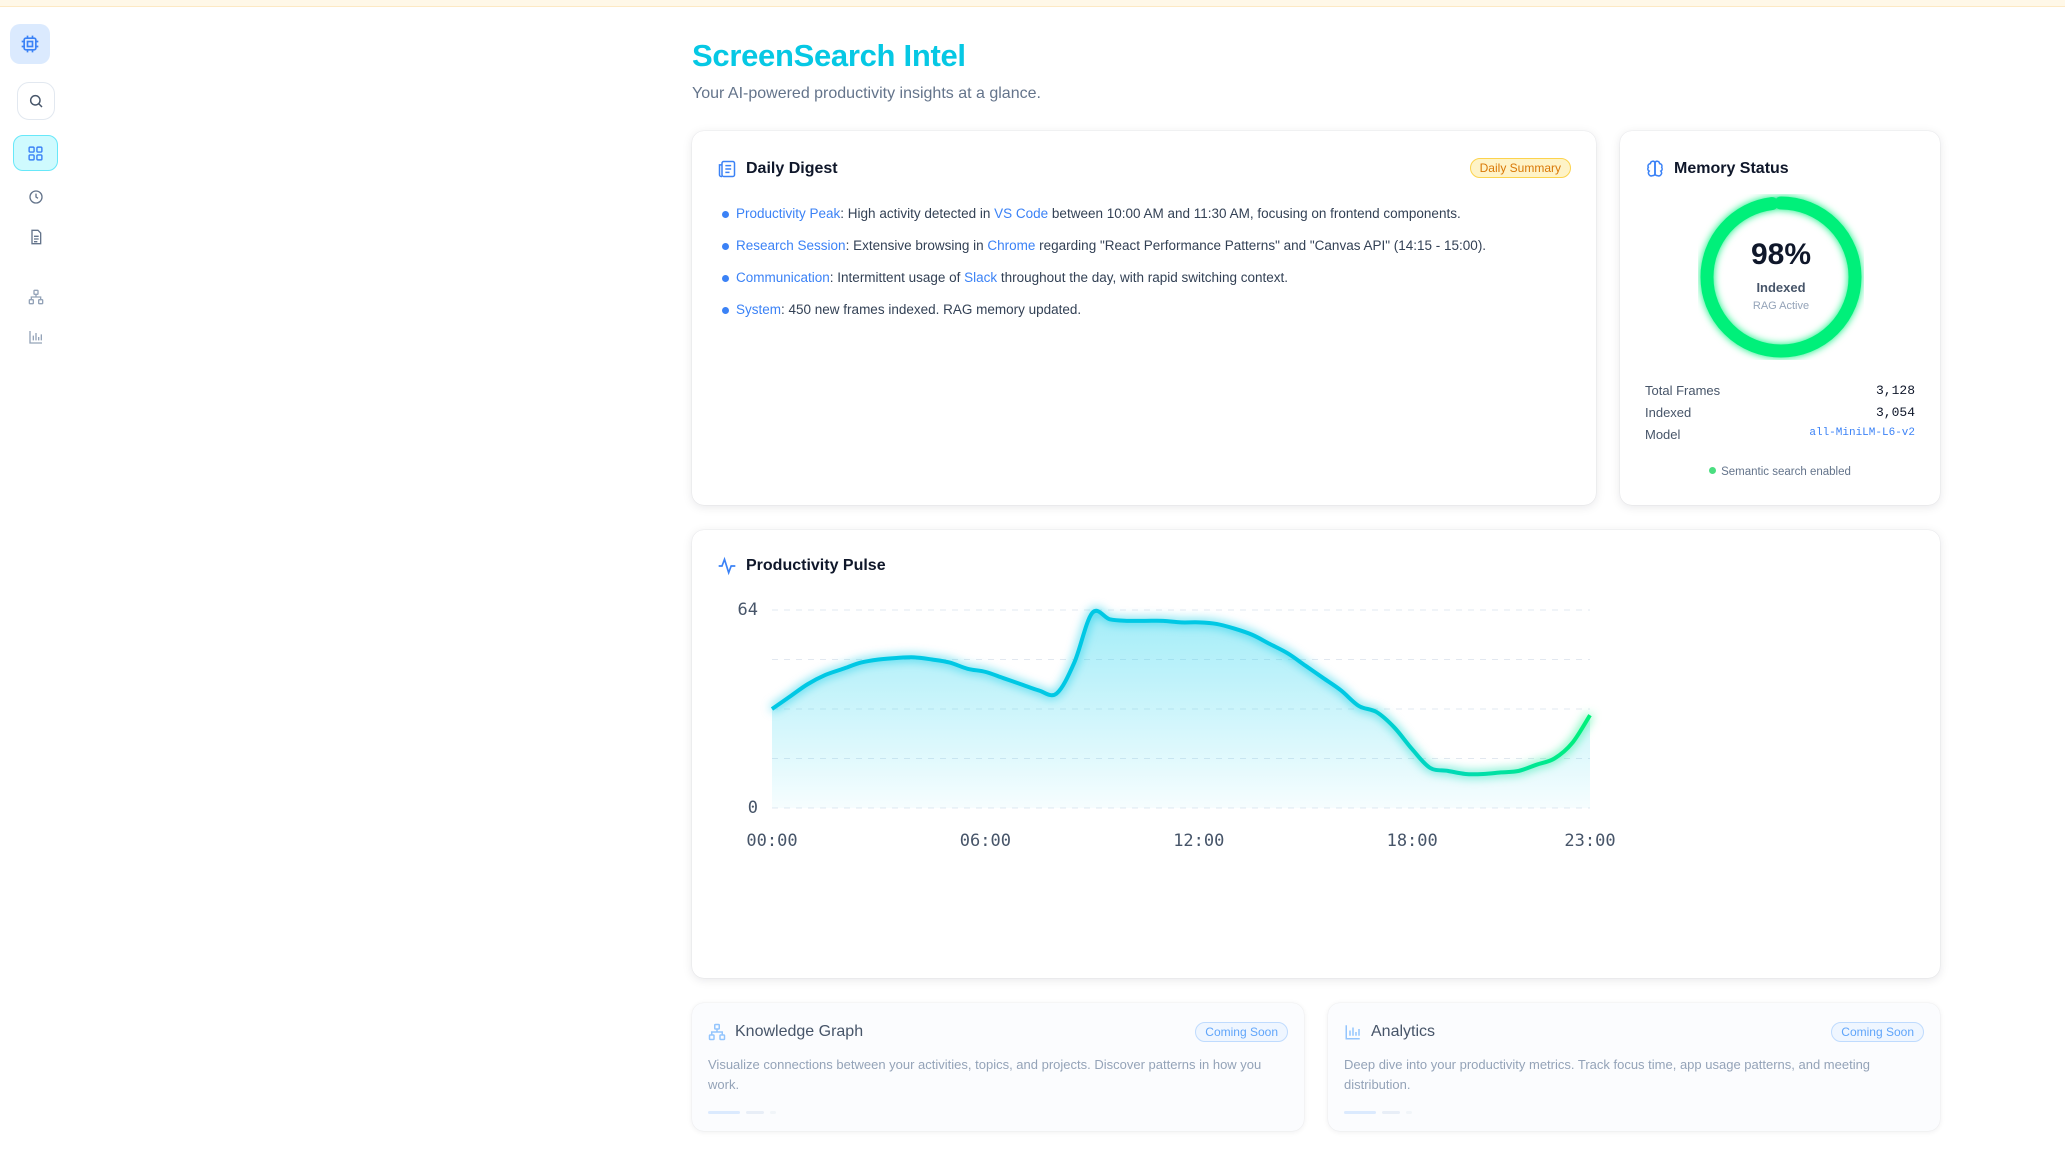 This screenshot has width=2065, height=1161. What do you see at coordinates (985, 841) in the screenshot?
I see `x-tick-label: 06:00` at bounding box center [985, 841].